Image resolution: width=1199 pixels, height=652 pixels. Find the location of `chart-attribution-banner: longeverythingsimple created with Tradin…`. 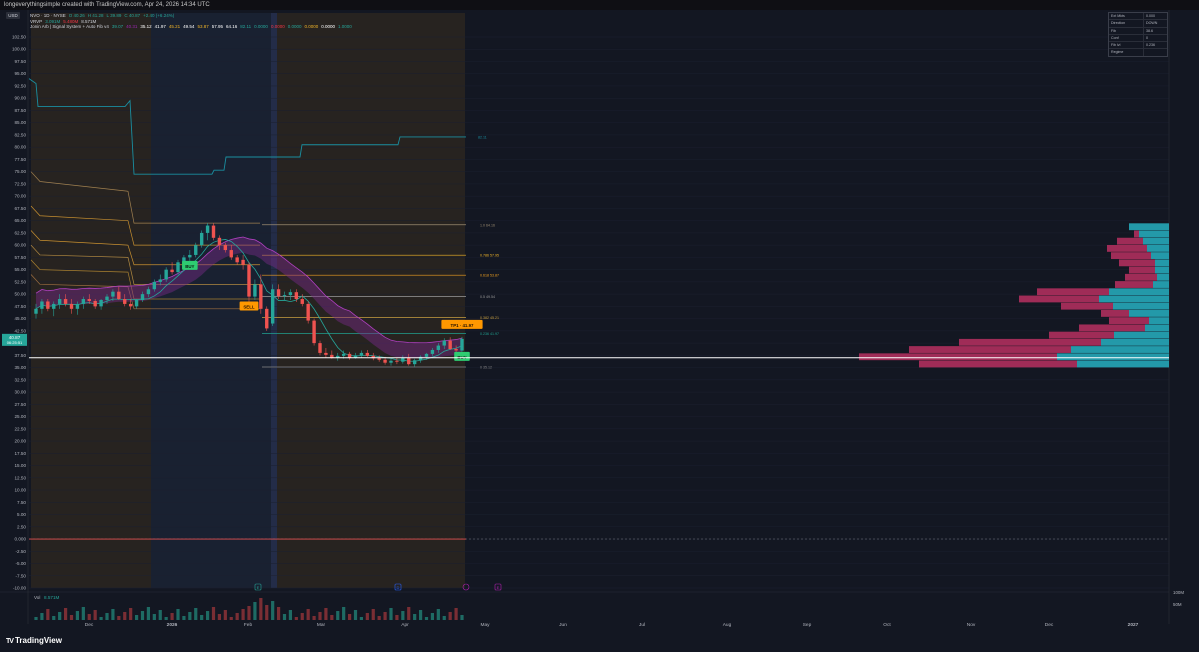

chart-attribution-banner: longeverythingsimple created with Tradin… is located at coordinates (599, 5).